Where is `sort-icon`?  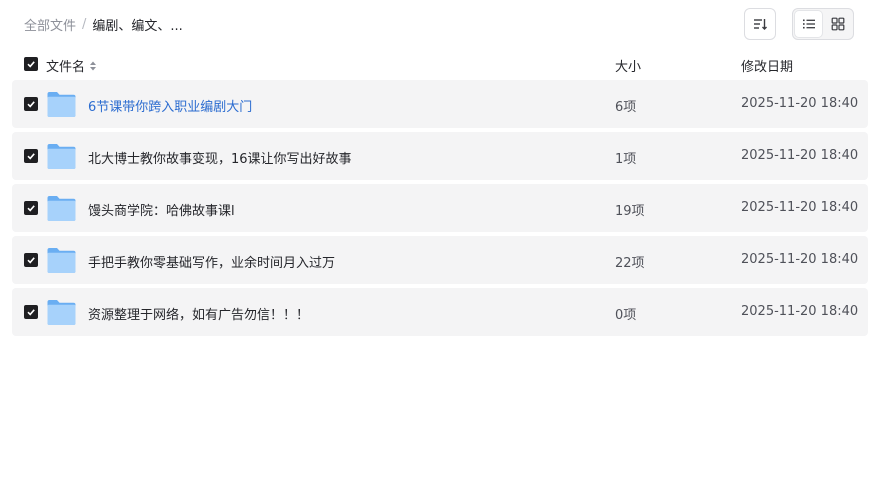 sort-icon is located at coordinates (760, 24).